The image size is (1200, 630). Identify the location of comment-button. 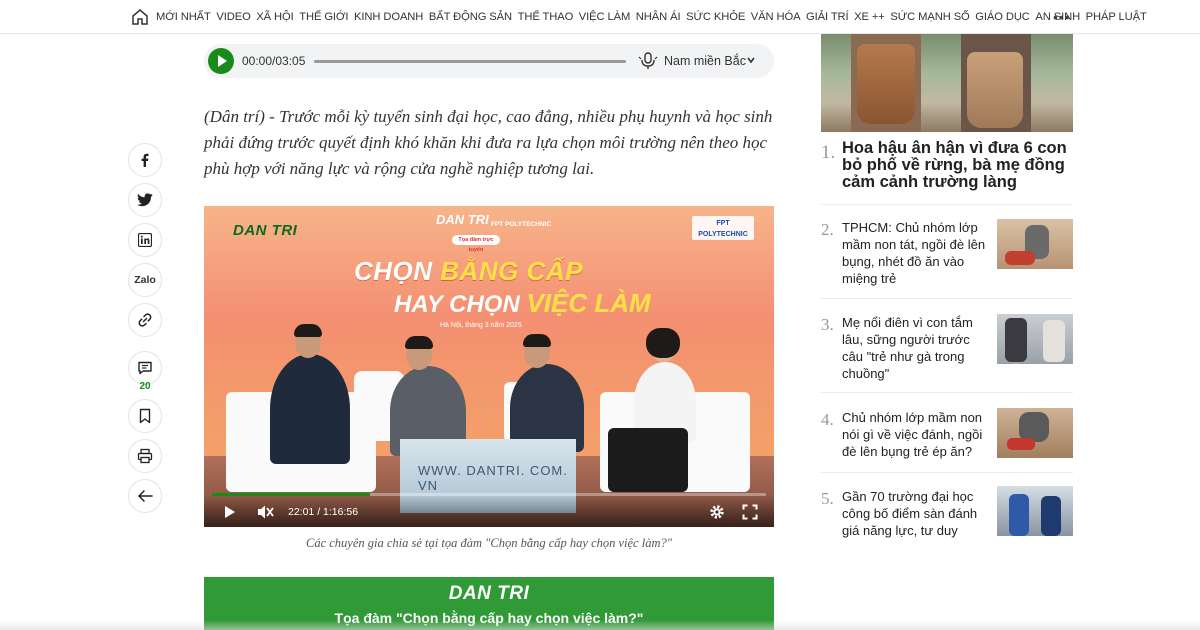
(145, 368).